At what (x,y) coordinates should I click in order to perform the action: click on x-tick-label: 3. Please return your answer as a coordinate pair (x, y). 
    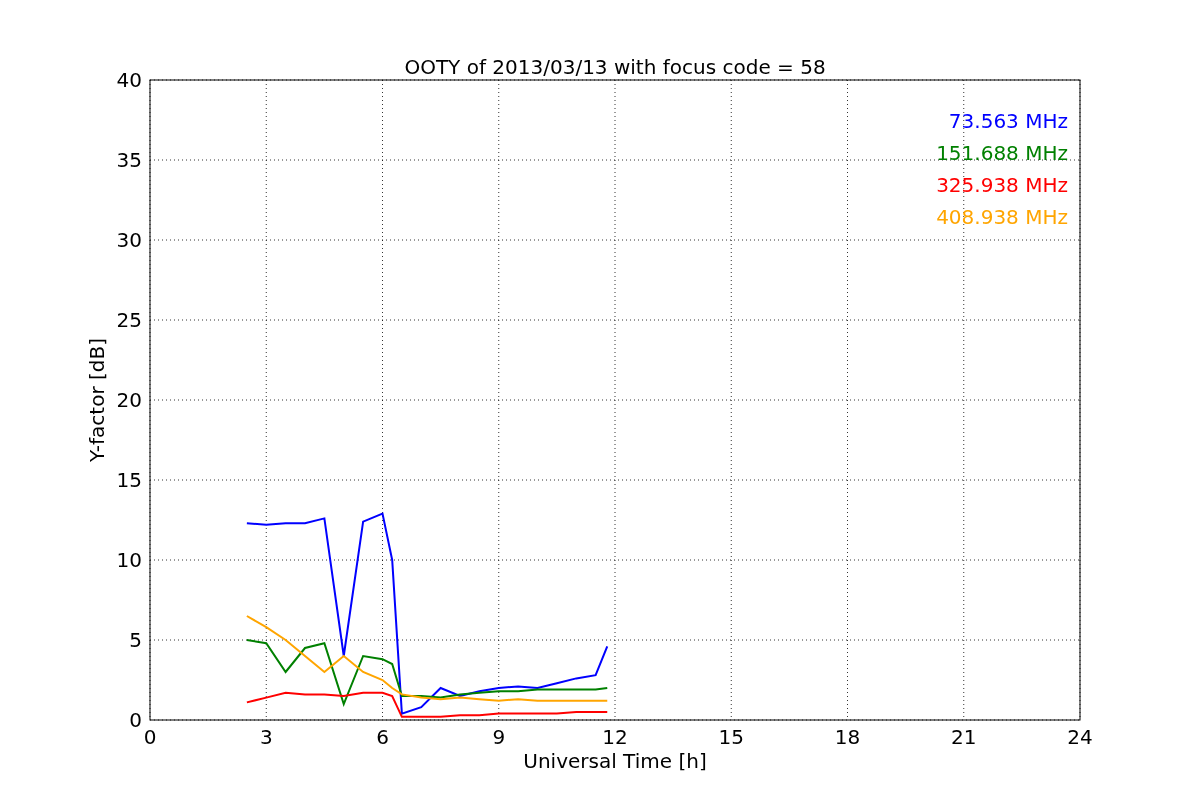
    Looking at the image, I should click on (266, 737).